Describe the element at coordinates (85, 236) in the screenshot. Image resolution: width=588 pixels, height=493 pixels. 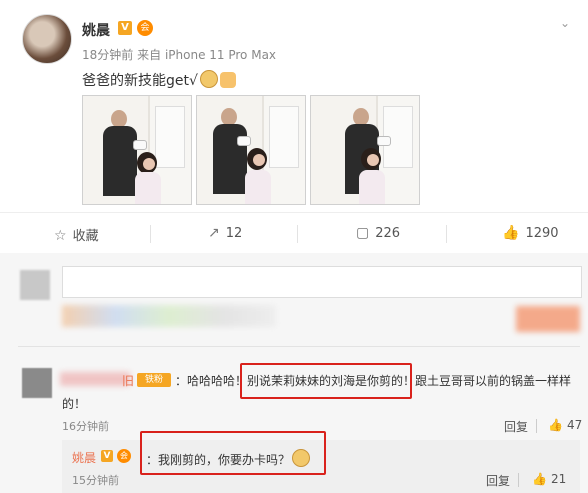
I see `favorite-label: 收藏` at that location.